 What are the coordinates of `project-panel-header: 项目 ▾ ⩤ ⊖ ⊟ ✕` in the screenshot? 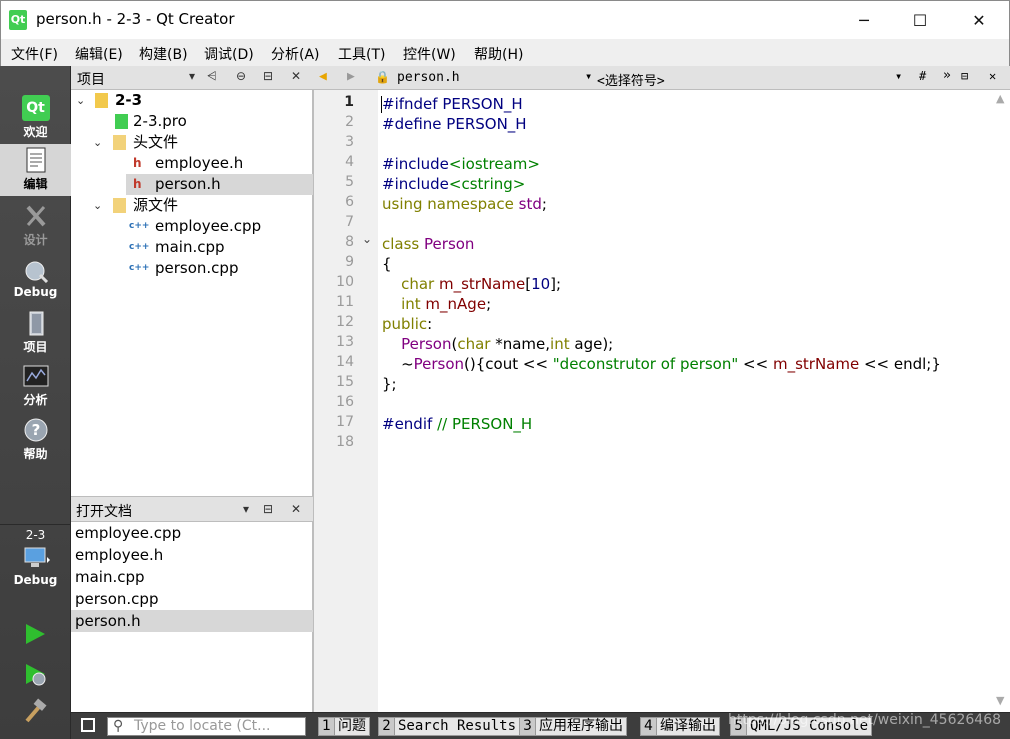 It's located at (192, 78).